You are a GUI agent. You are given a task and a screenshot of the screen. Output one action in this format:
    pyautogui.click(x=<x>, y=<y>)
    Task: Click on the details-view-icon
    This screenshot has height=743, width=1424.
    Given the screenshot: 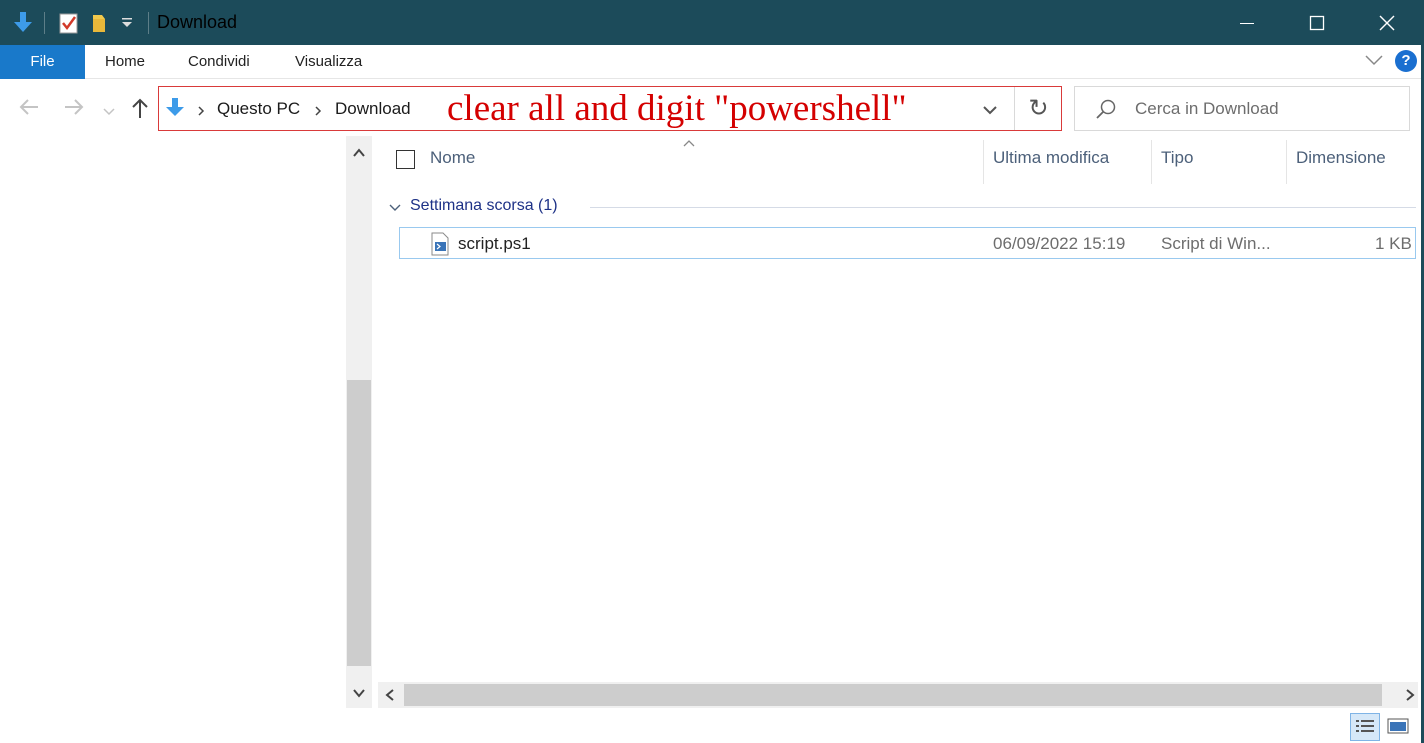 What is the action you would take?
    pyautogui.click(x=1365, y=726)
    